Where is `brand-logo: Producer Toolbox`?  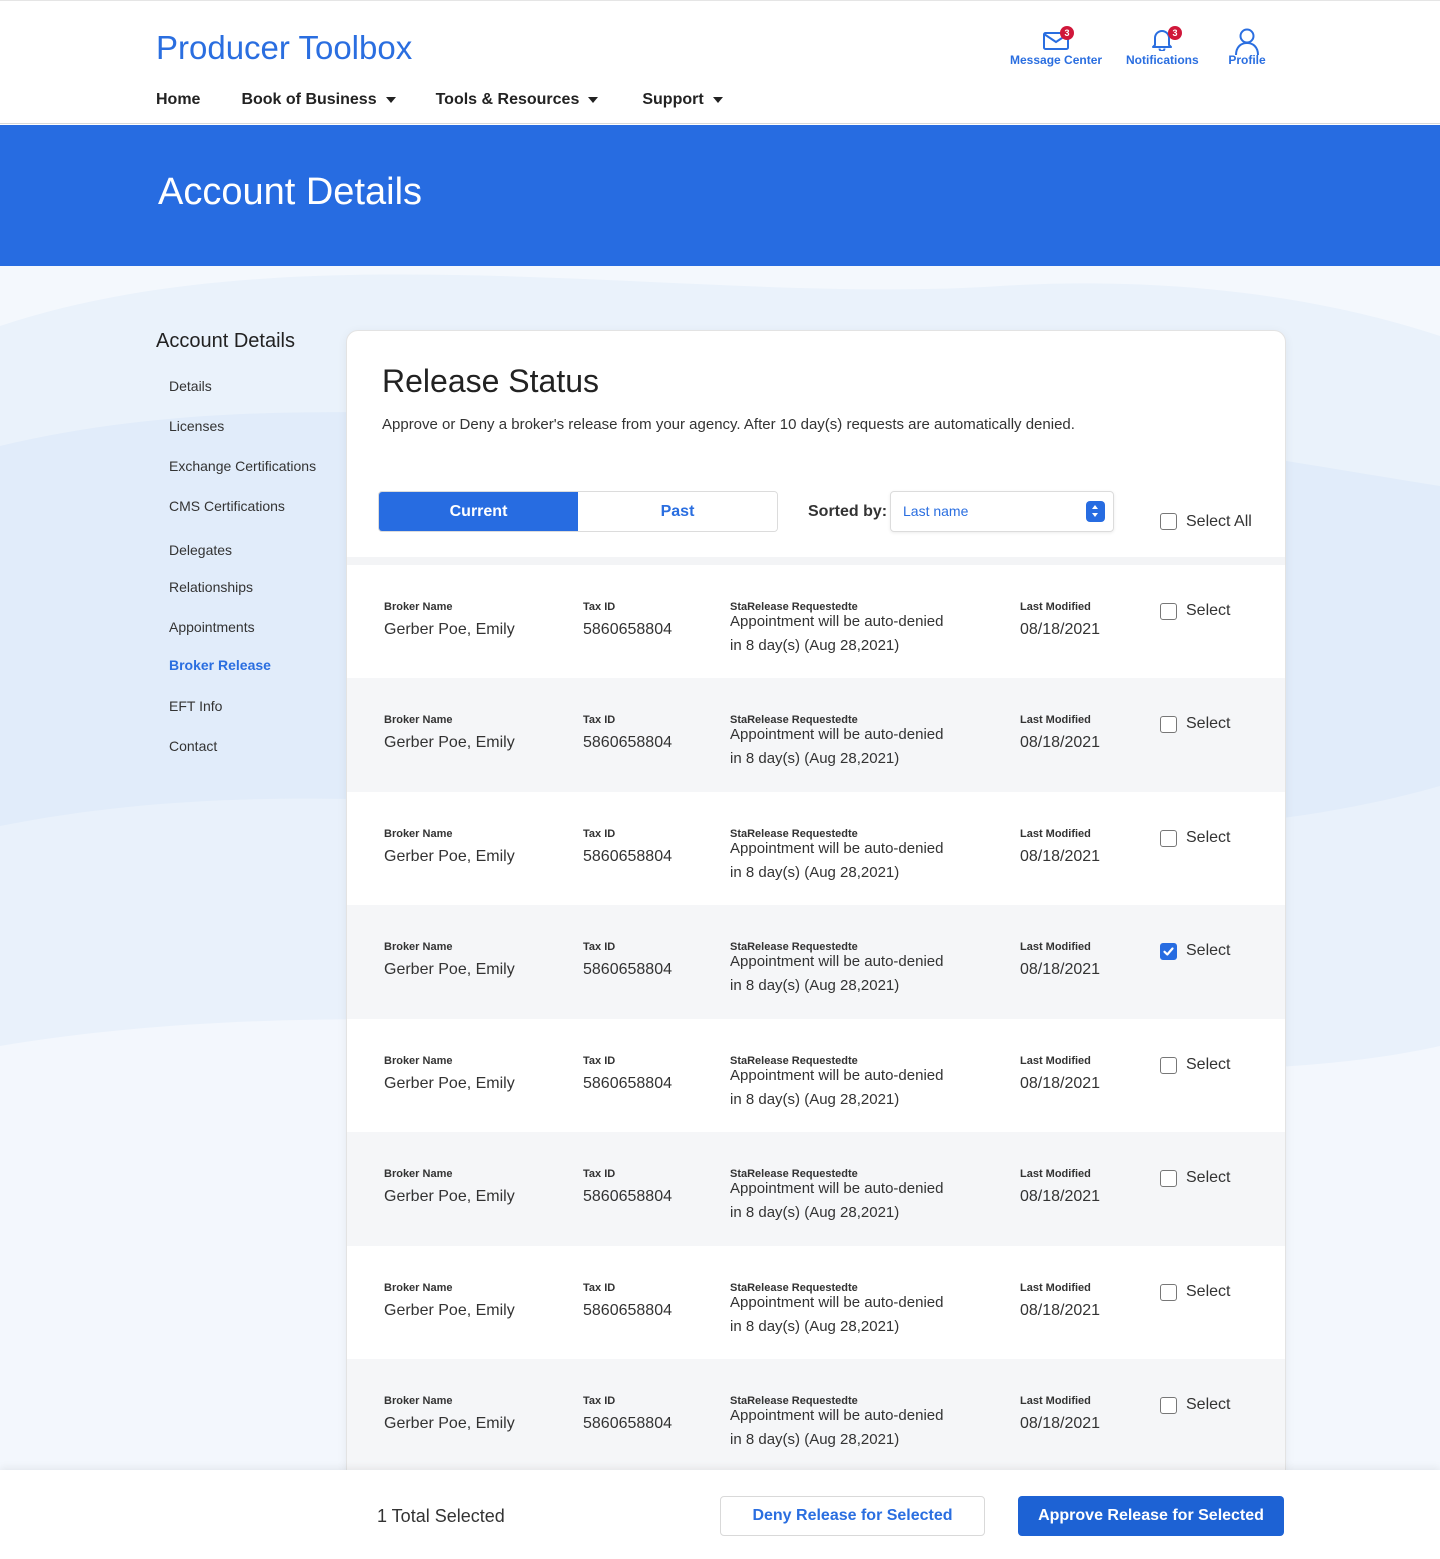 brand-logo: Producer Toolbox is located at coordinates (284, 48).